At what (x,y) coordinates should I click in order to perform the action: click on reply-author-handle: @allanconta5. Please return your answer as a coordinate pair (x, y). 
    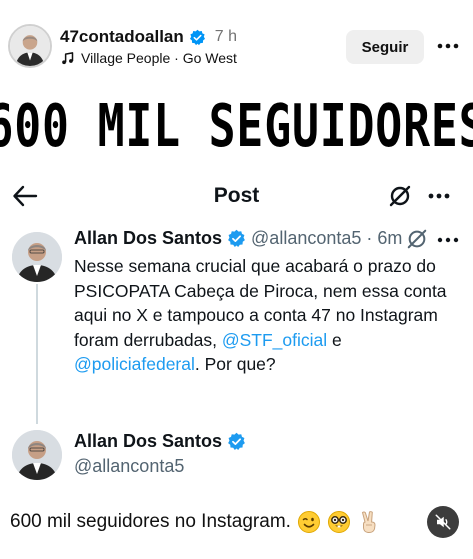
    Looking at the image, I should click on (129, 466).